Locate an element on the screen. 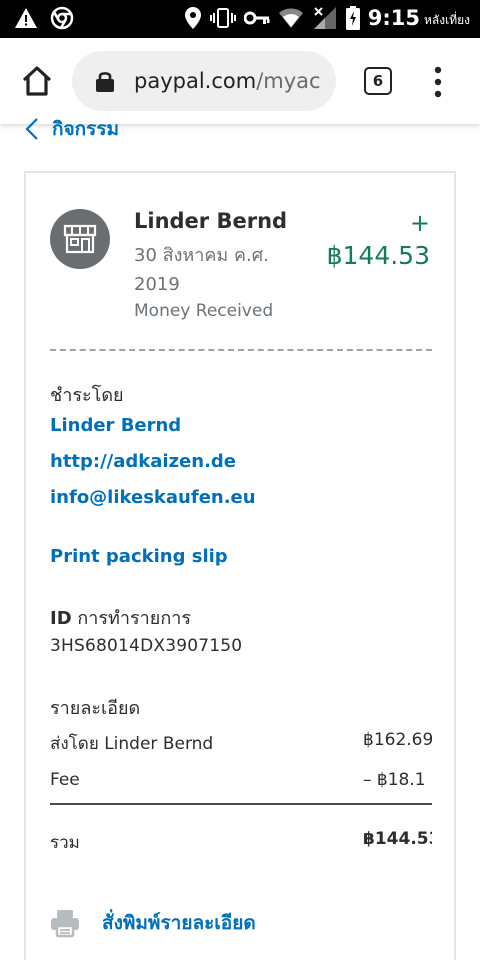 The height and width of the screenshot is (960, 480). warning-icon is located at coordinates (26, 18).